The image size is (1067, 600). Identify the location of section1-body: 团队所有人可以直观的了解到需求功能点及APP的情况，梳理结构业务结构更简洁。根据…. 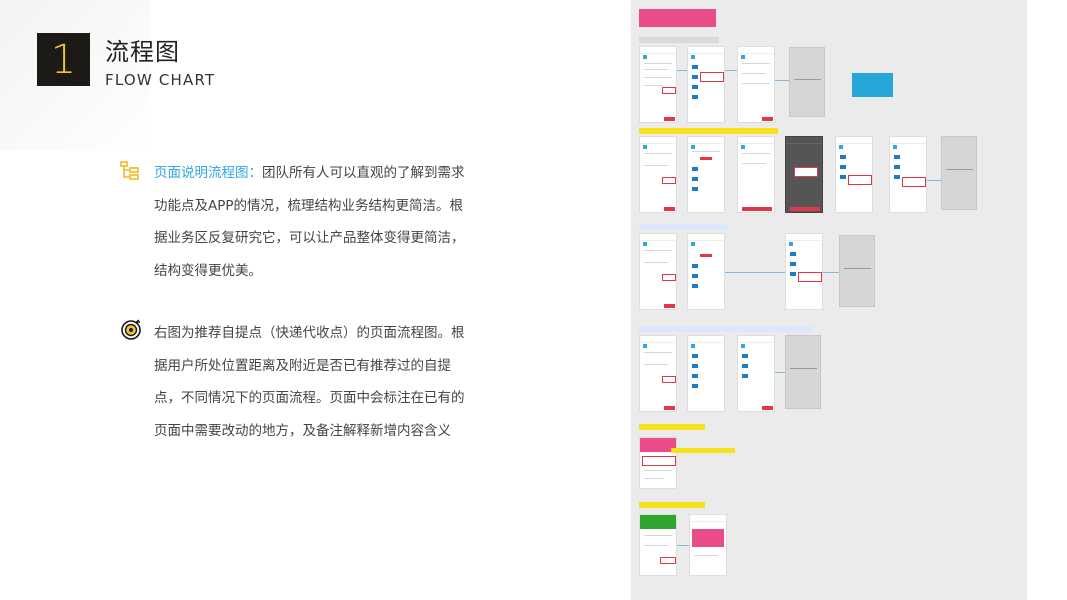
(309, 222).